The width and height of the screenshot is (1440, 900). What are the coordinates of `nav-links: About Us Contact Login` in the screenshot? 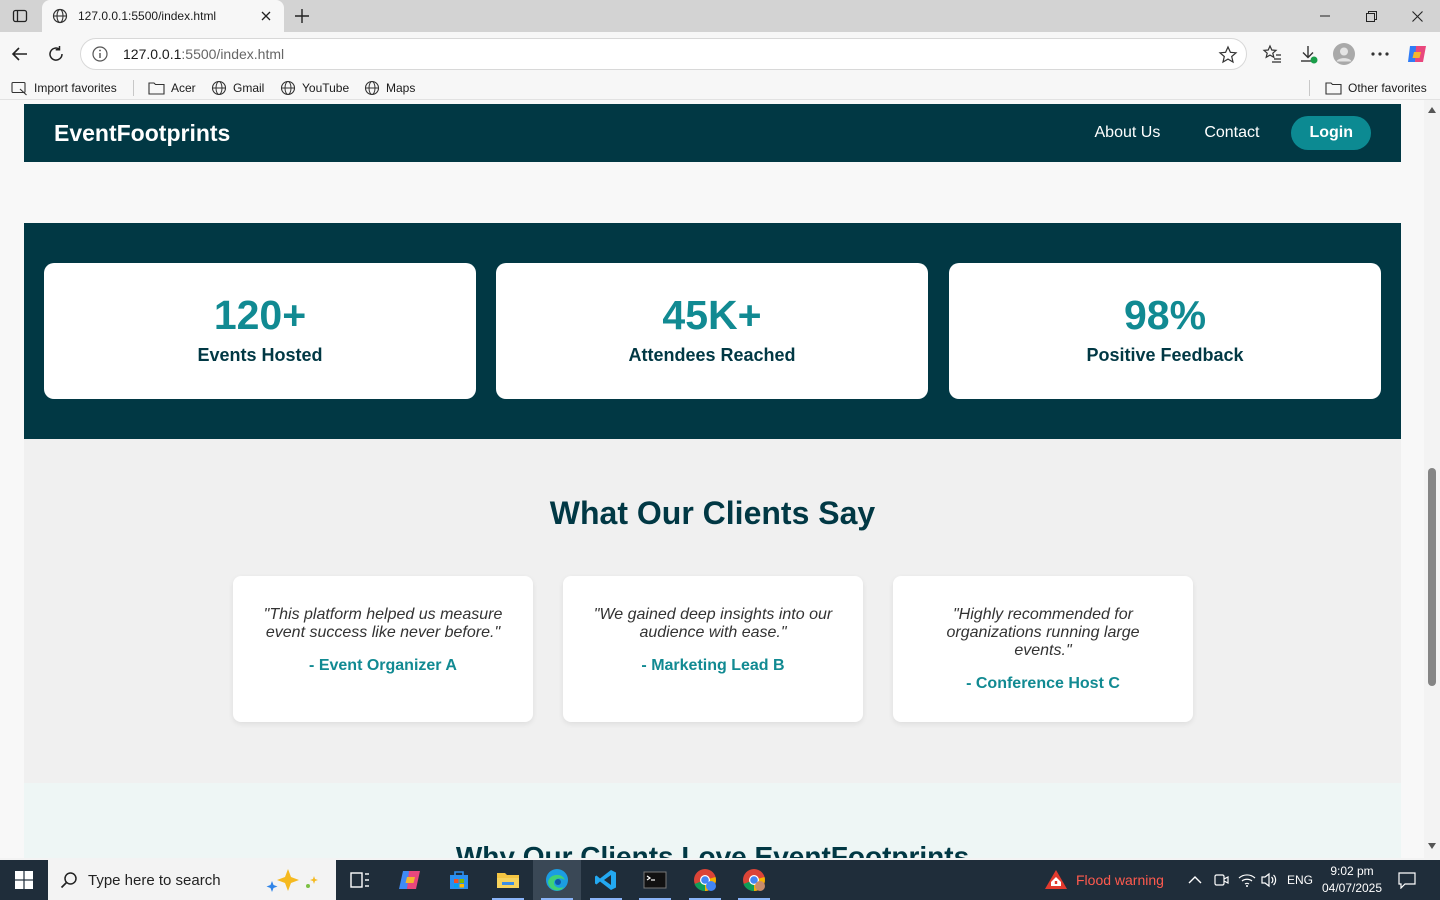 It's located at (1211, 133).